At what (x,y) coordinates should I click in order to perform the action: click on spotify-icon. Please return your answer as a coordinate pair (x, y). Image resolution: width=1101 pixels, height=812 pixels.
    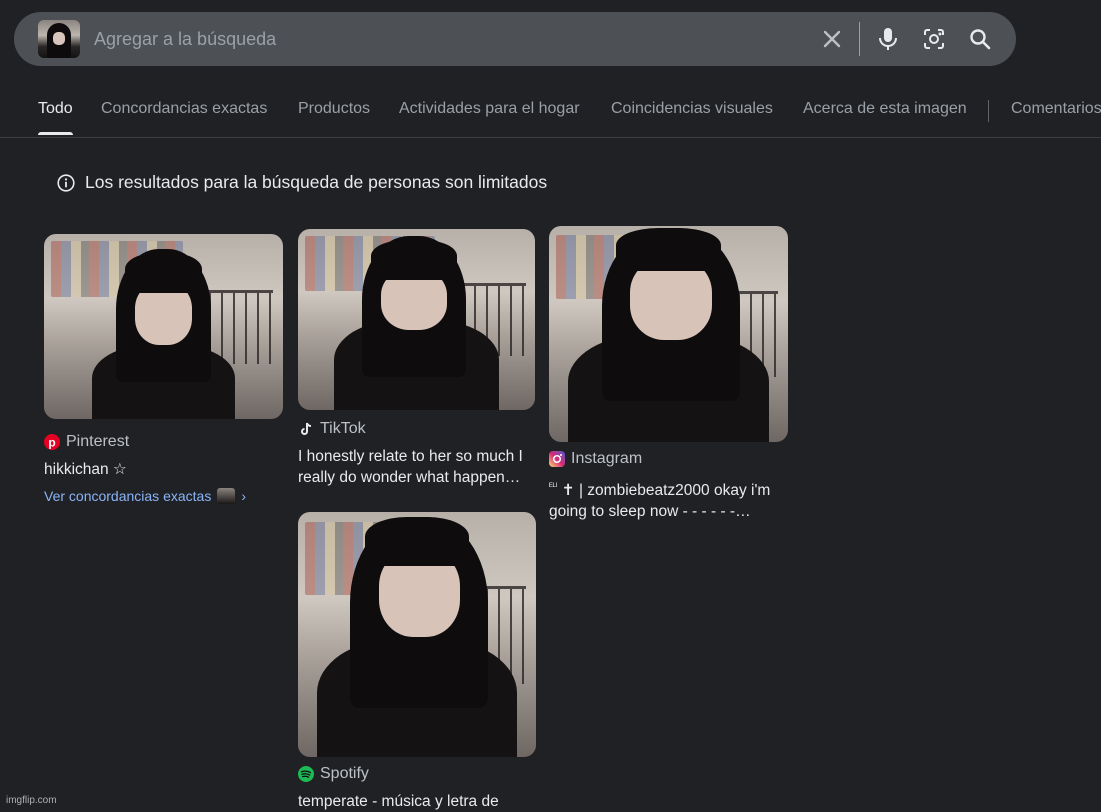
    Looking at the image, I should click on (306, 774).